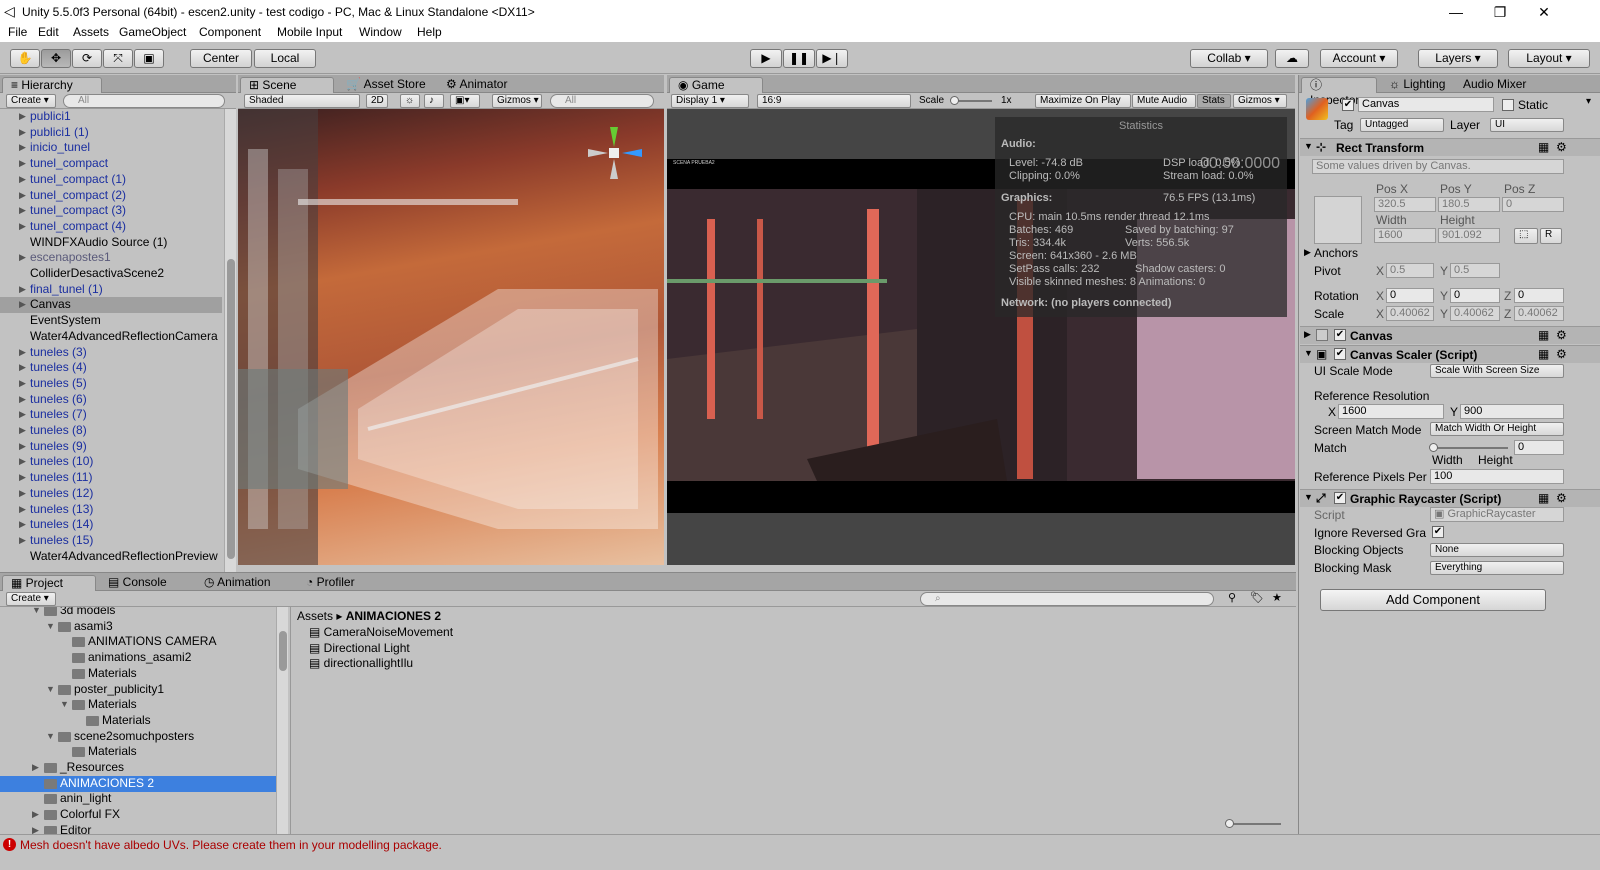 This screenshot has height=870, width=1600. I want to click on rect-transform-gear-icon: ⚙, so click(1561, 147).